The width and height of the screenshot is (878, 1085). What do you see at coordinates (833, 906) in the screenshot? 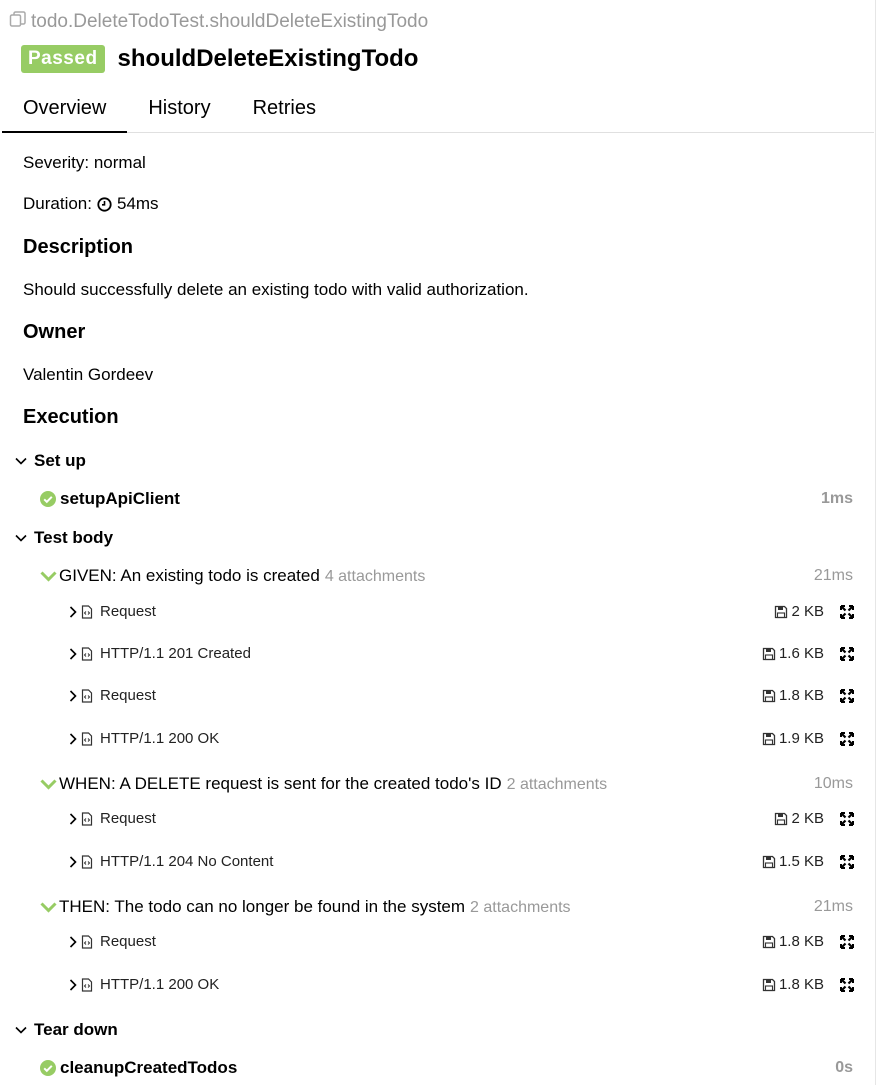
I see `step-time: 21ms` at bounding box center [833, 906].